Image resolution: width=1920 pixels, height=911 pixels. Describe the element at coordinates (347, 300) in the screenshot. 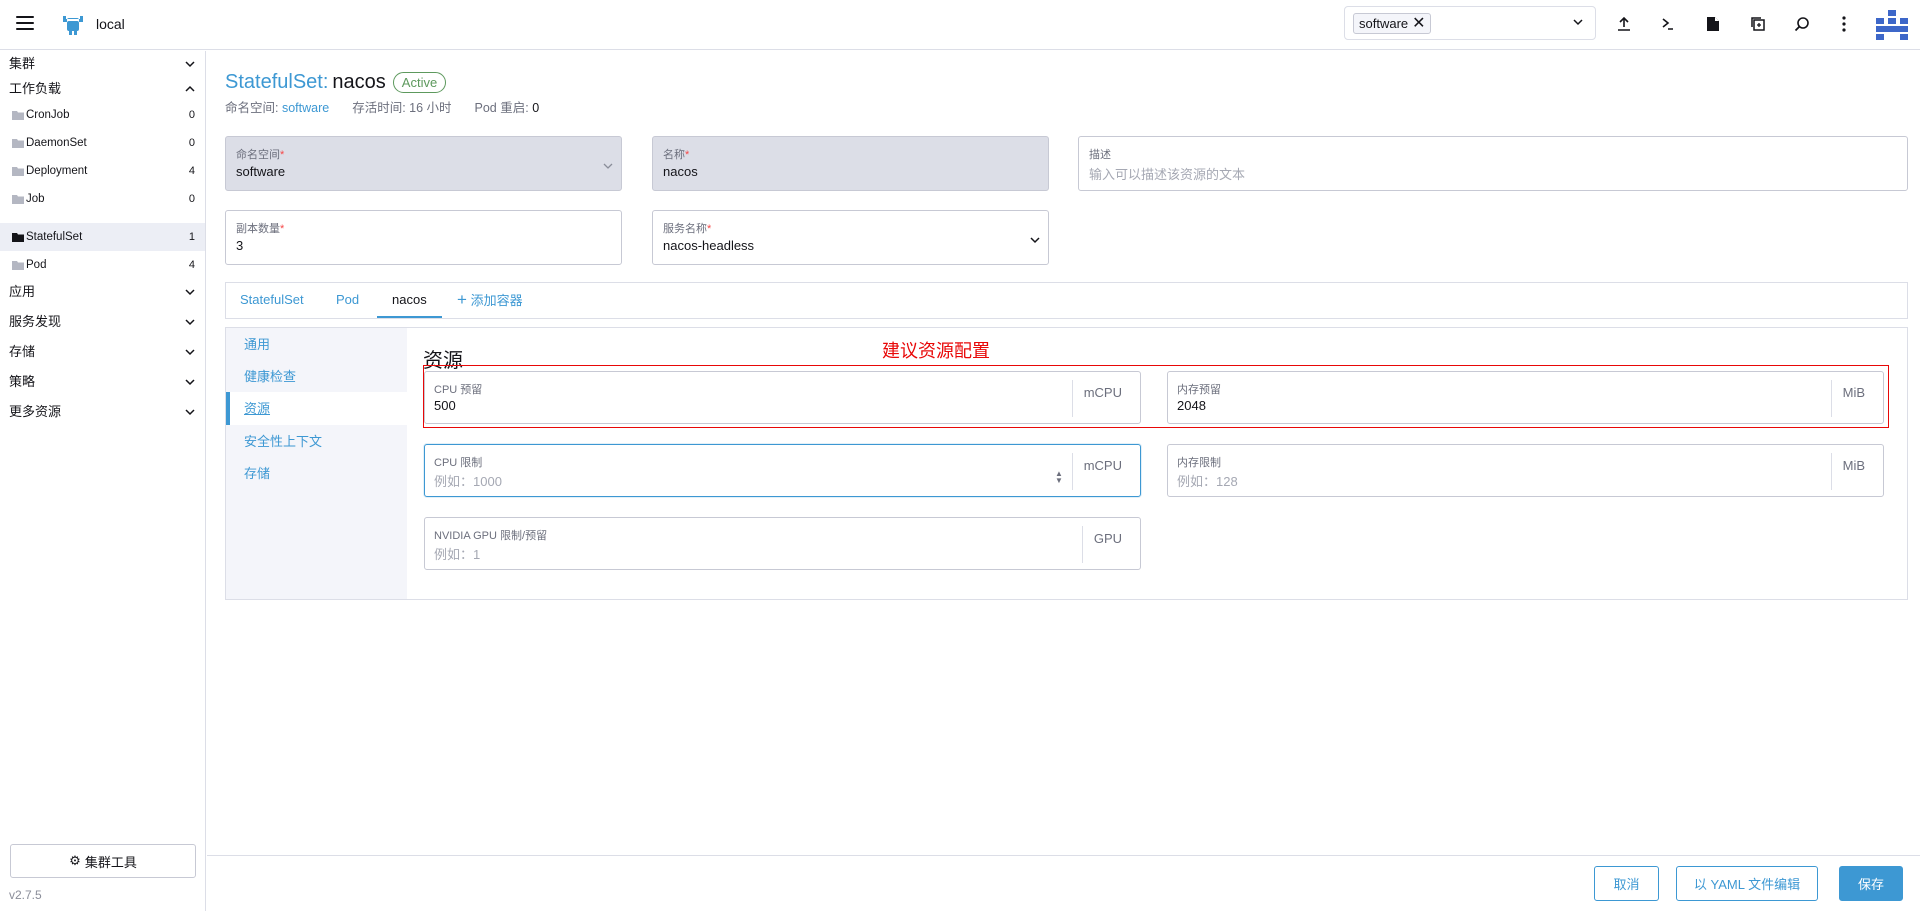

I see `tab-pod: Pod` at that location.